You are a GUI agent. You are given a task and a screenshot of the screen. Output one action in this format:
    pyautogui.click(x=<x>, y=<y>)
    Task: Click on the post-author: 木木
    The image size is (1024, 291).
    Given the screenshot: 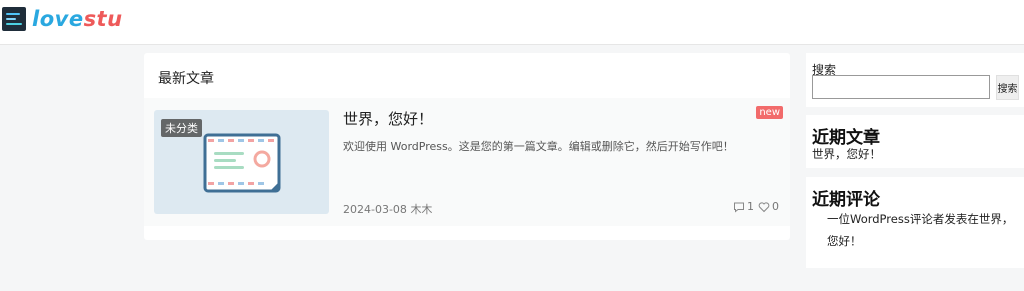 What is the action you would take?
    pyautogui.click(x=421, y=209)
    